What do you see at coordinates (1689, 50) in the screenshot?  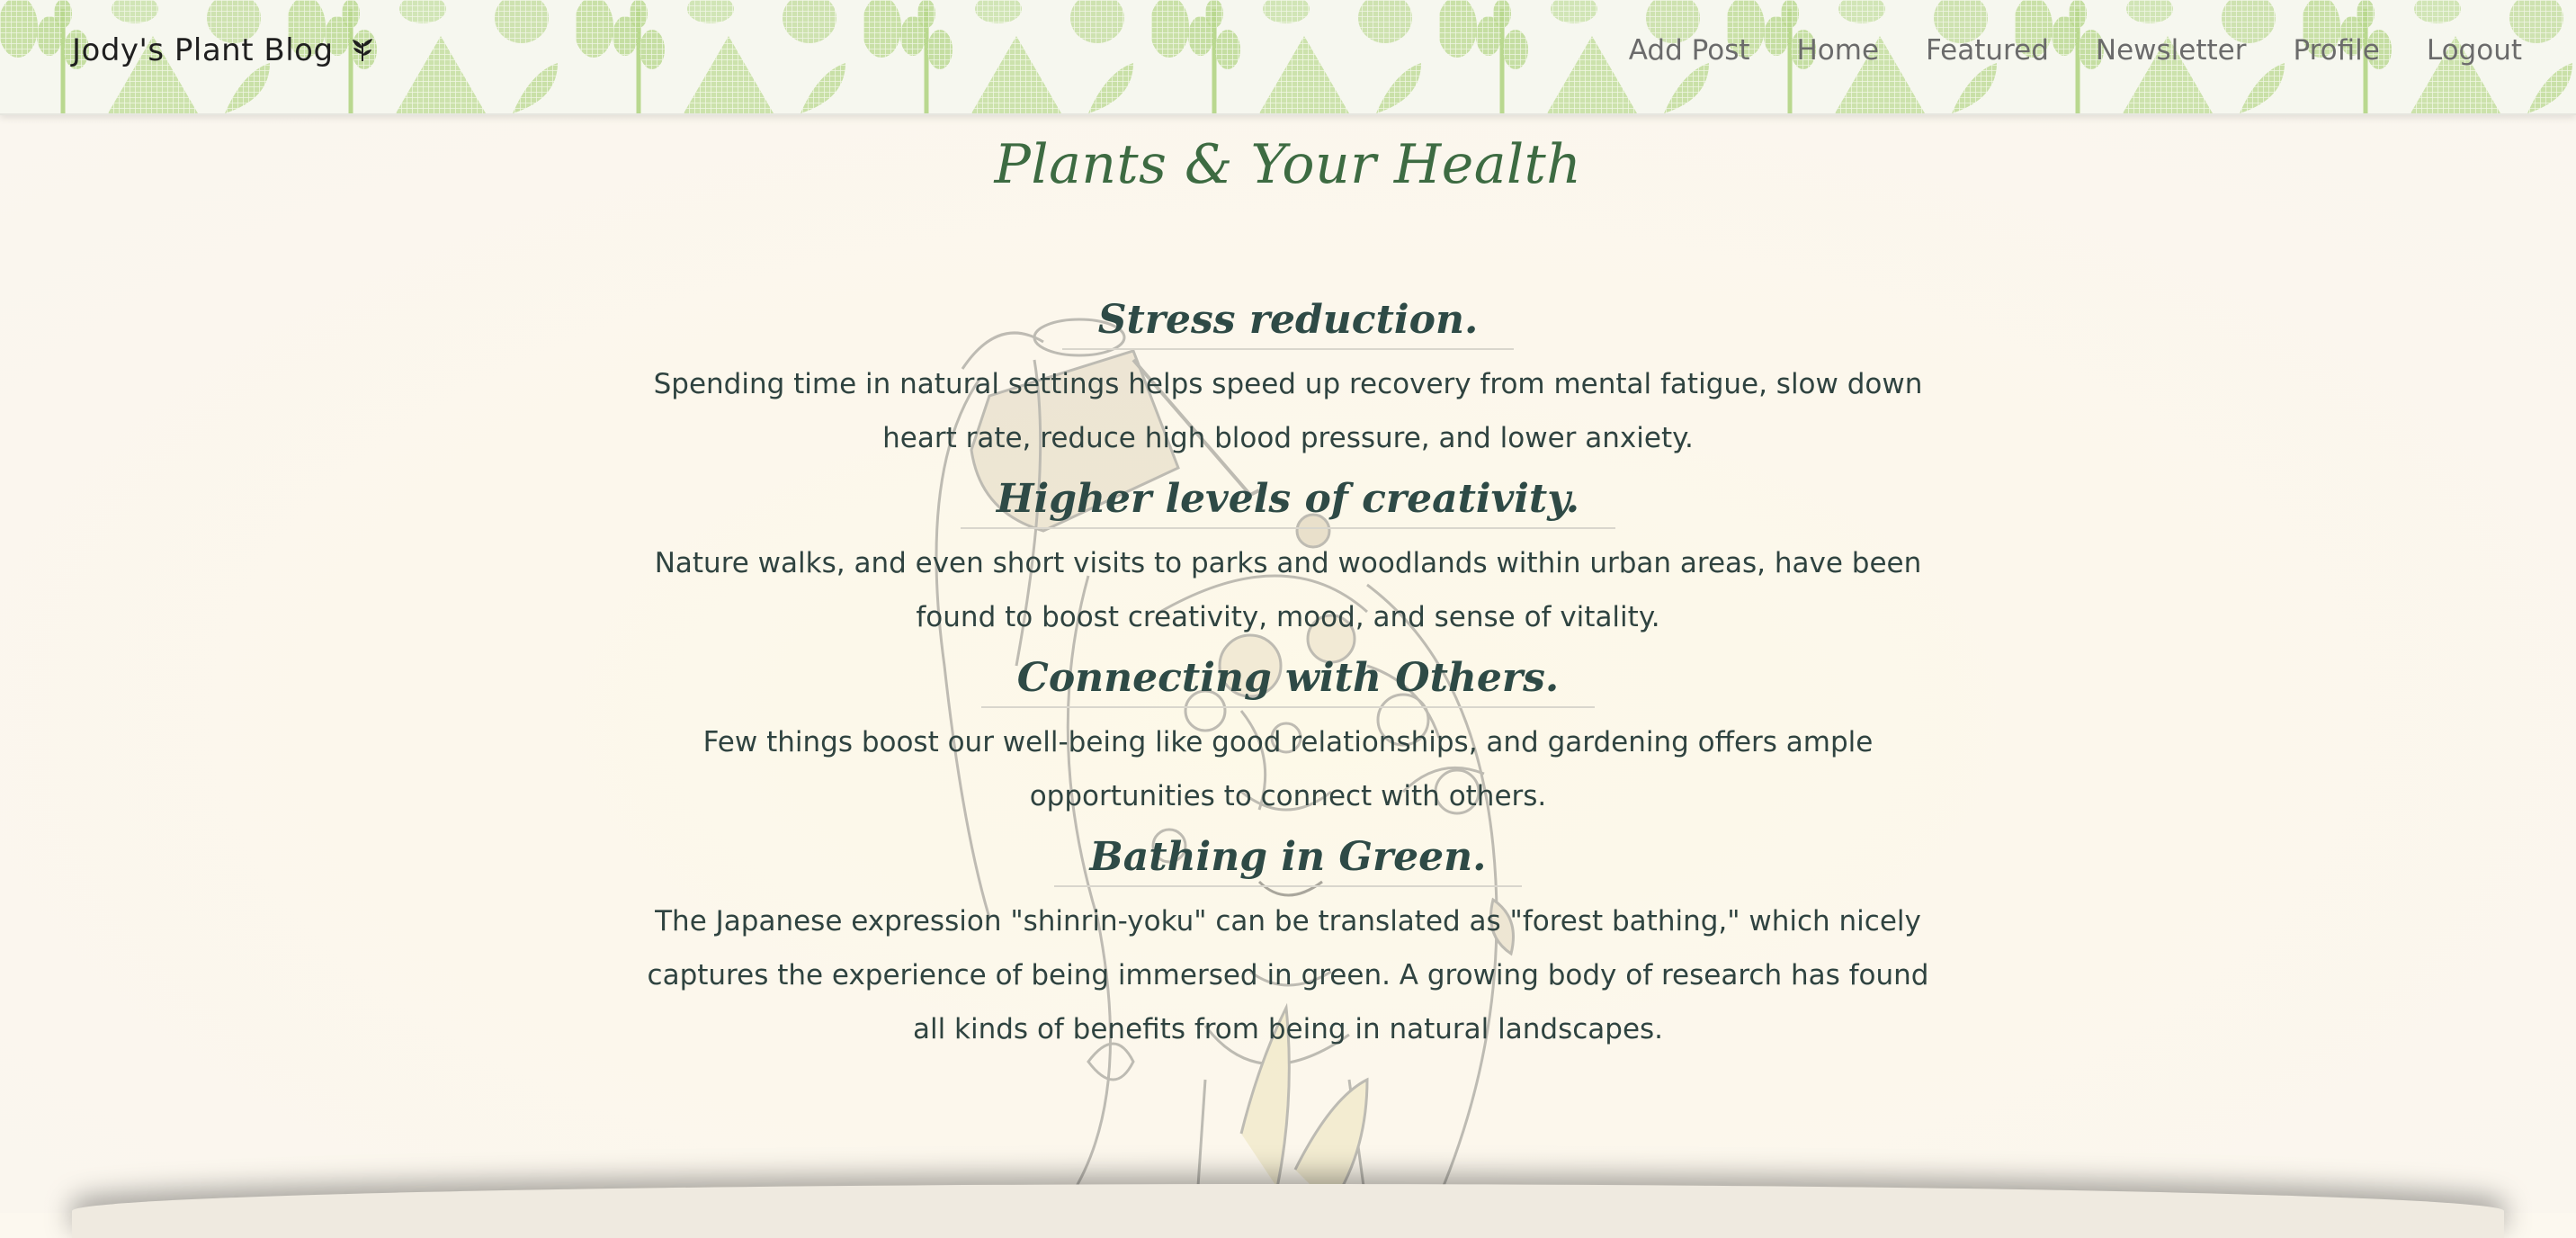 I see `nav-link-add-post: Add Post` at bounding box center [1689, 50].